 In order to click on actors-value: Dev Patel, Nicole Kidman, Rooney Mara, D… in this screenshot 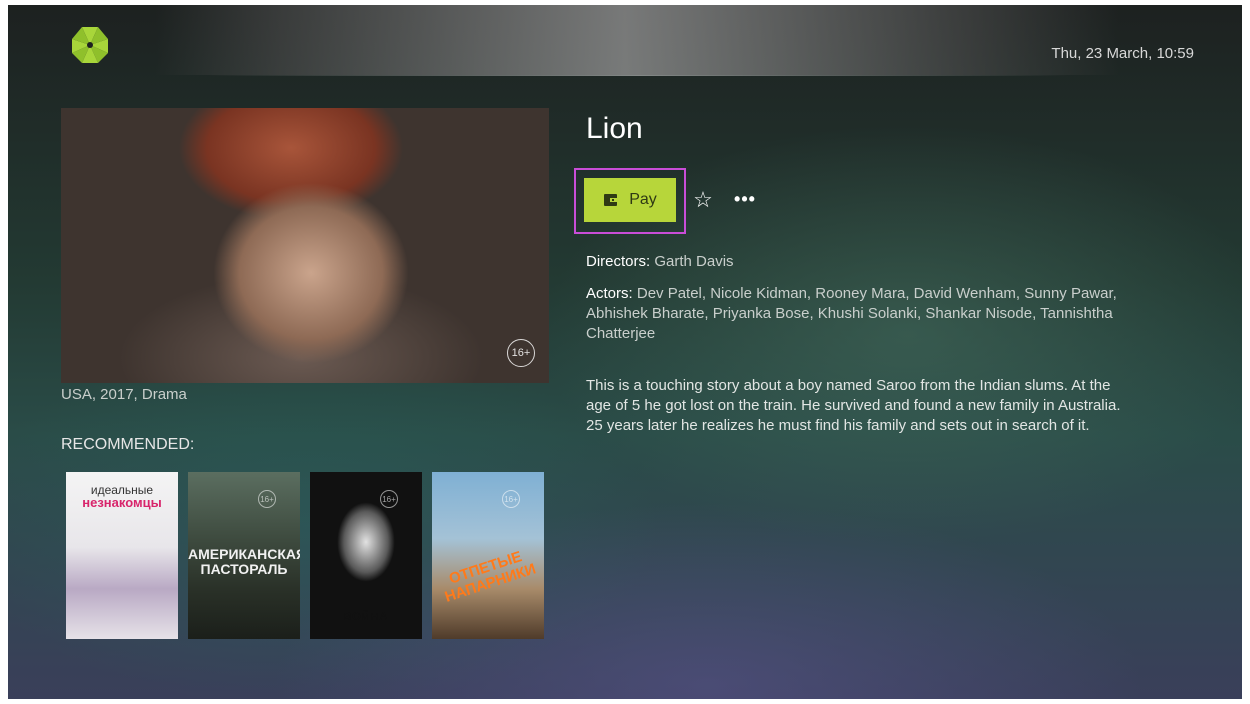, I will do `click(851, 313)`.